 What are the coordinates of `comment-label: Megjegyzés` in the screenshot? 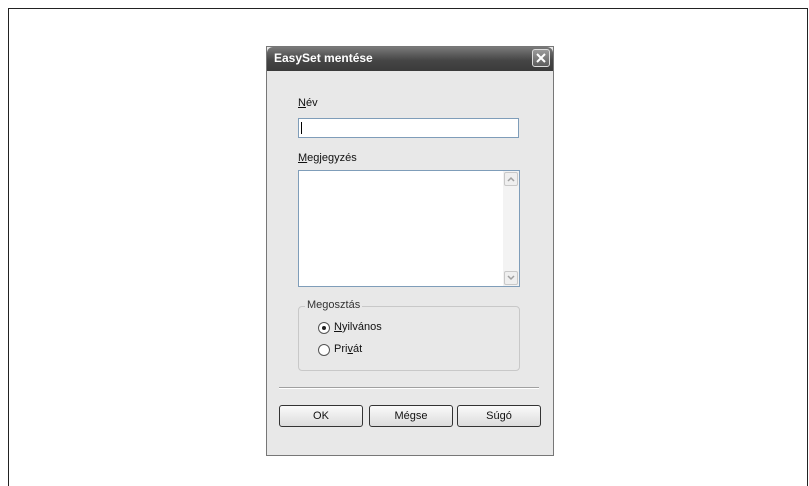 It's located at (327, 158).